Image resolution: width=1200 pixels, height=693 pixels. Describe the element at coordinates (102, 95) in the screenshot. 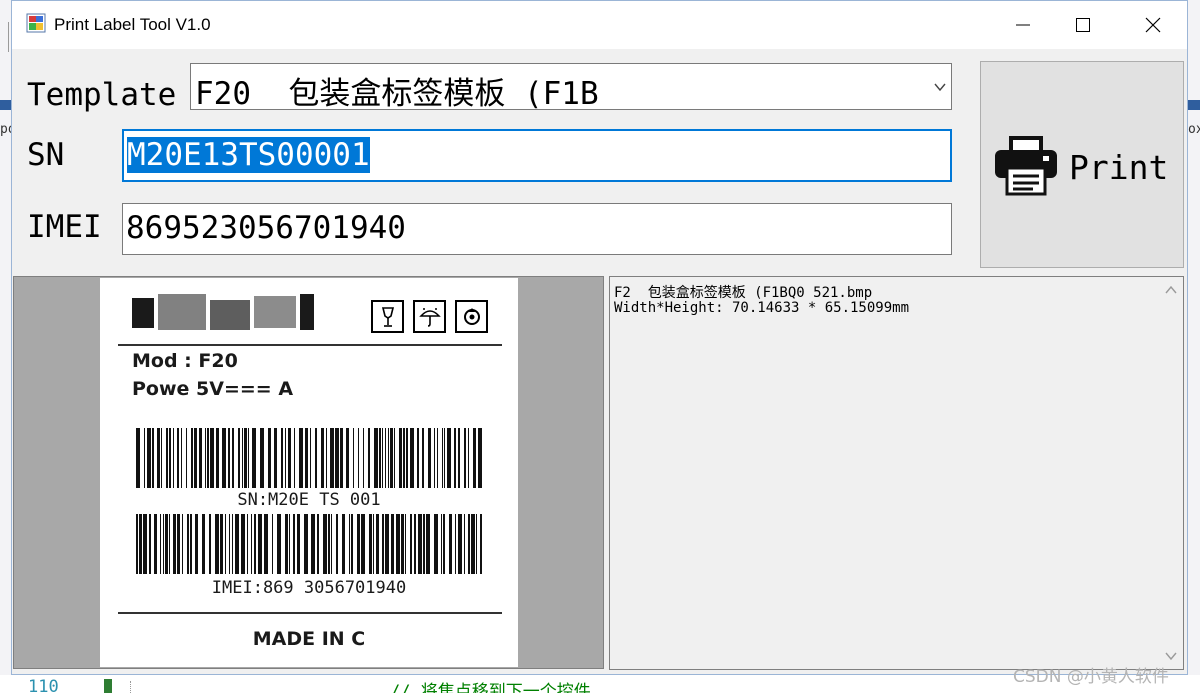

I see `template-label: Template` at that location.